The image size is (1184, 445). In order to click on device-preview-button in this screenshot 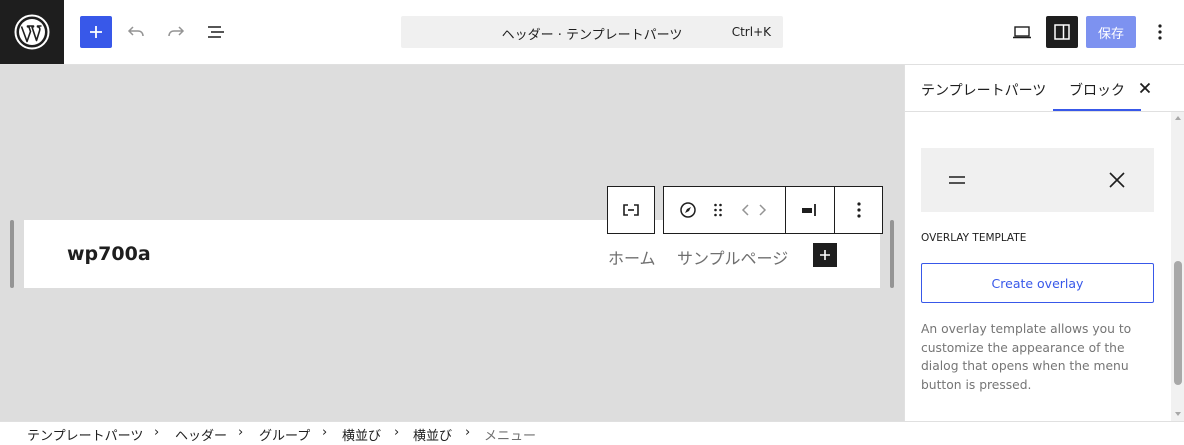, I will do `click(1022, 32)`.